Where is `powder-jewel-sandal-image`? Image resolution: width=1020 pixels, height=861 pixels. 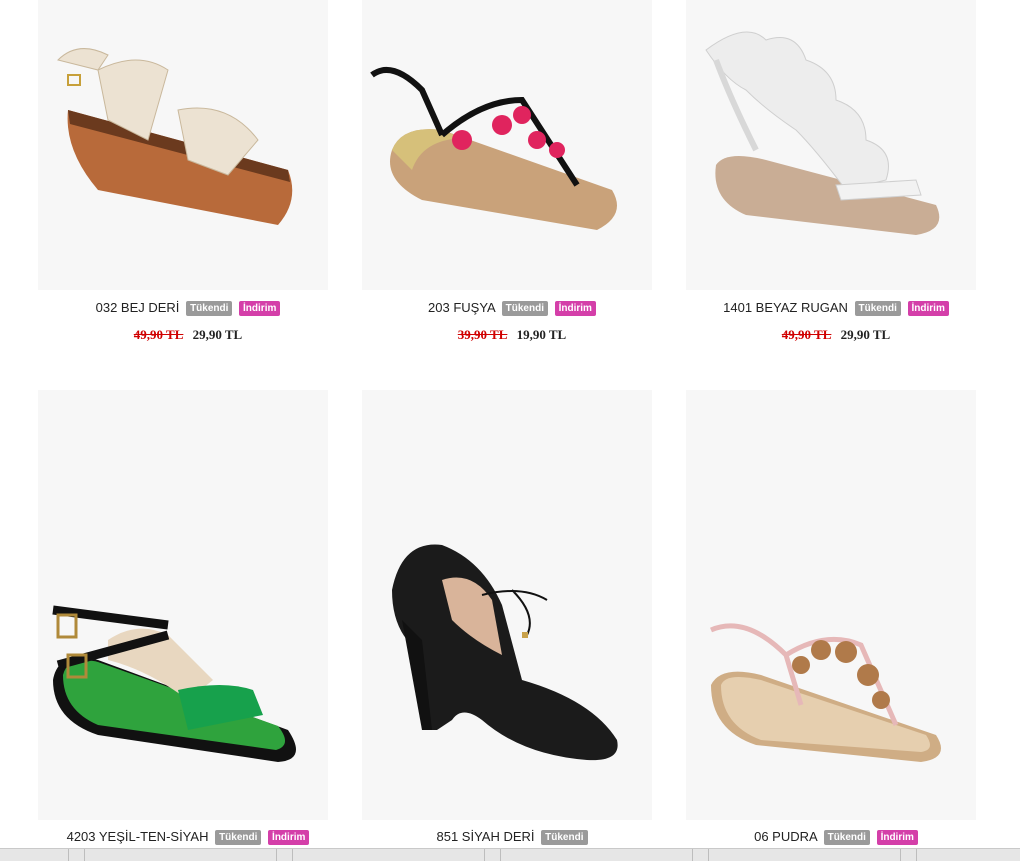
powder-jewel-sandal-image is located at coordinates (831, 605).